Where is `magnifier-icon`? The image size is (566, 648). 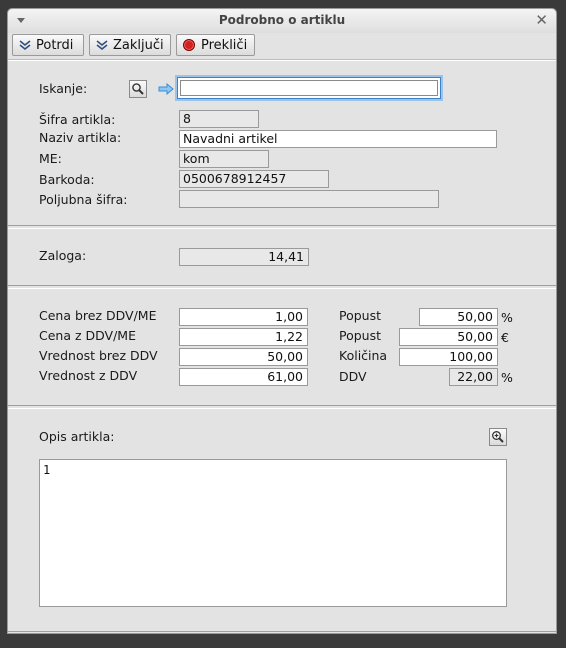 magnifier-icon is located at coordinates (138, 89).